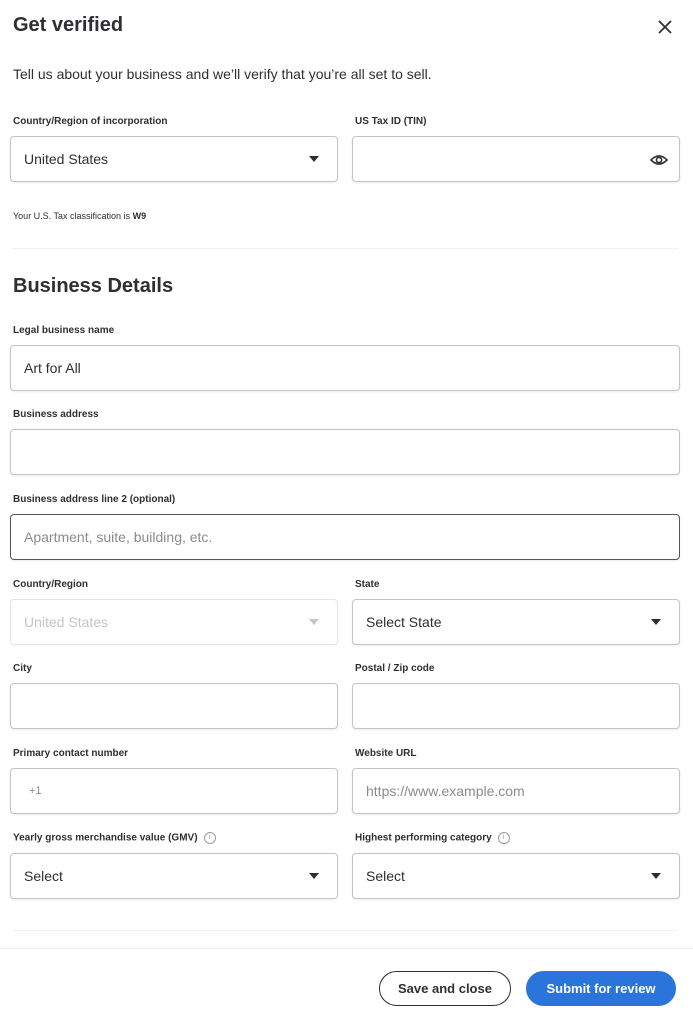 The image size is (693, 1024). What do you see at coordinates (601, 988) in the screenshot?
I see `submit-for-review-button: Submit for review` at bounding box center [601, 988].